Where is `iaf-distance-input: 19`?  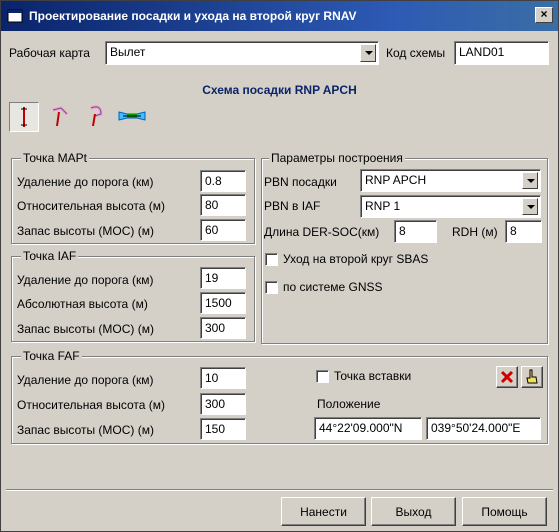
iaf-distance-input: 19 is located at coordinates (223, 278).